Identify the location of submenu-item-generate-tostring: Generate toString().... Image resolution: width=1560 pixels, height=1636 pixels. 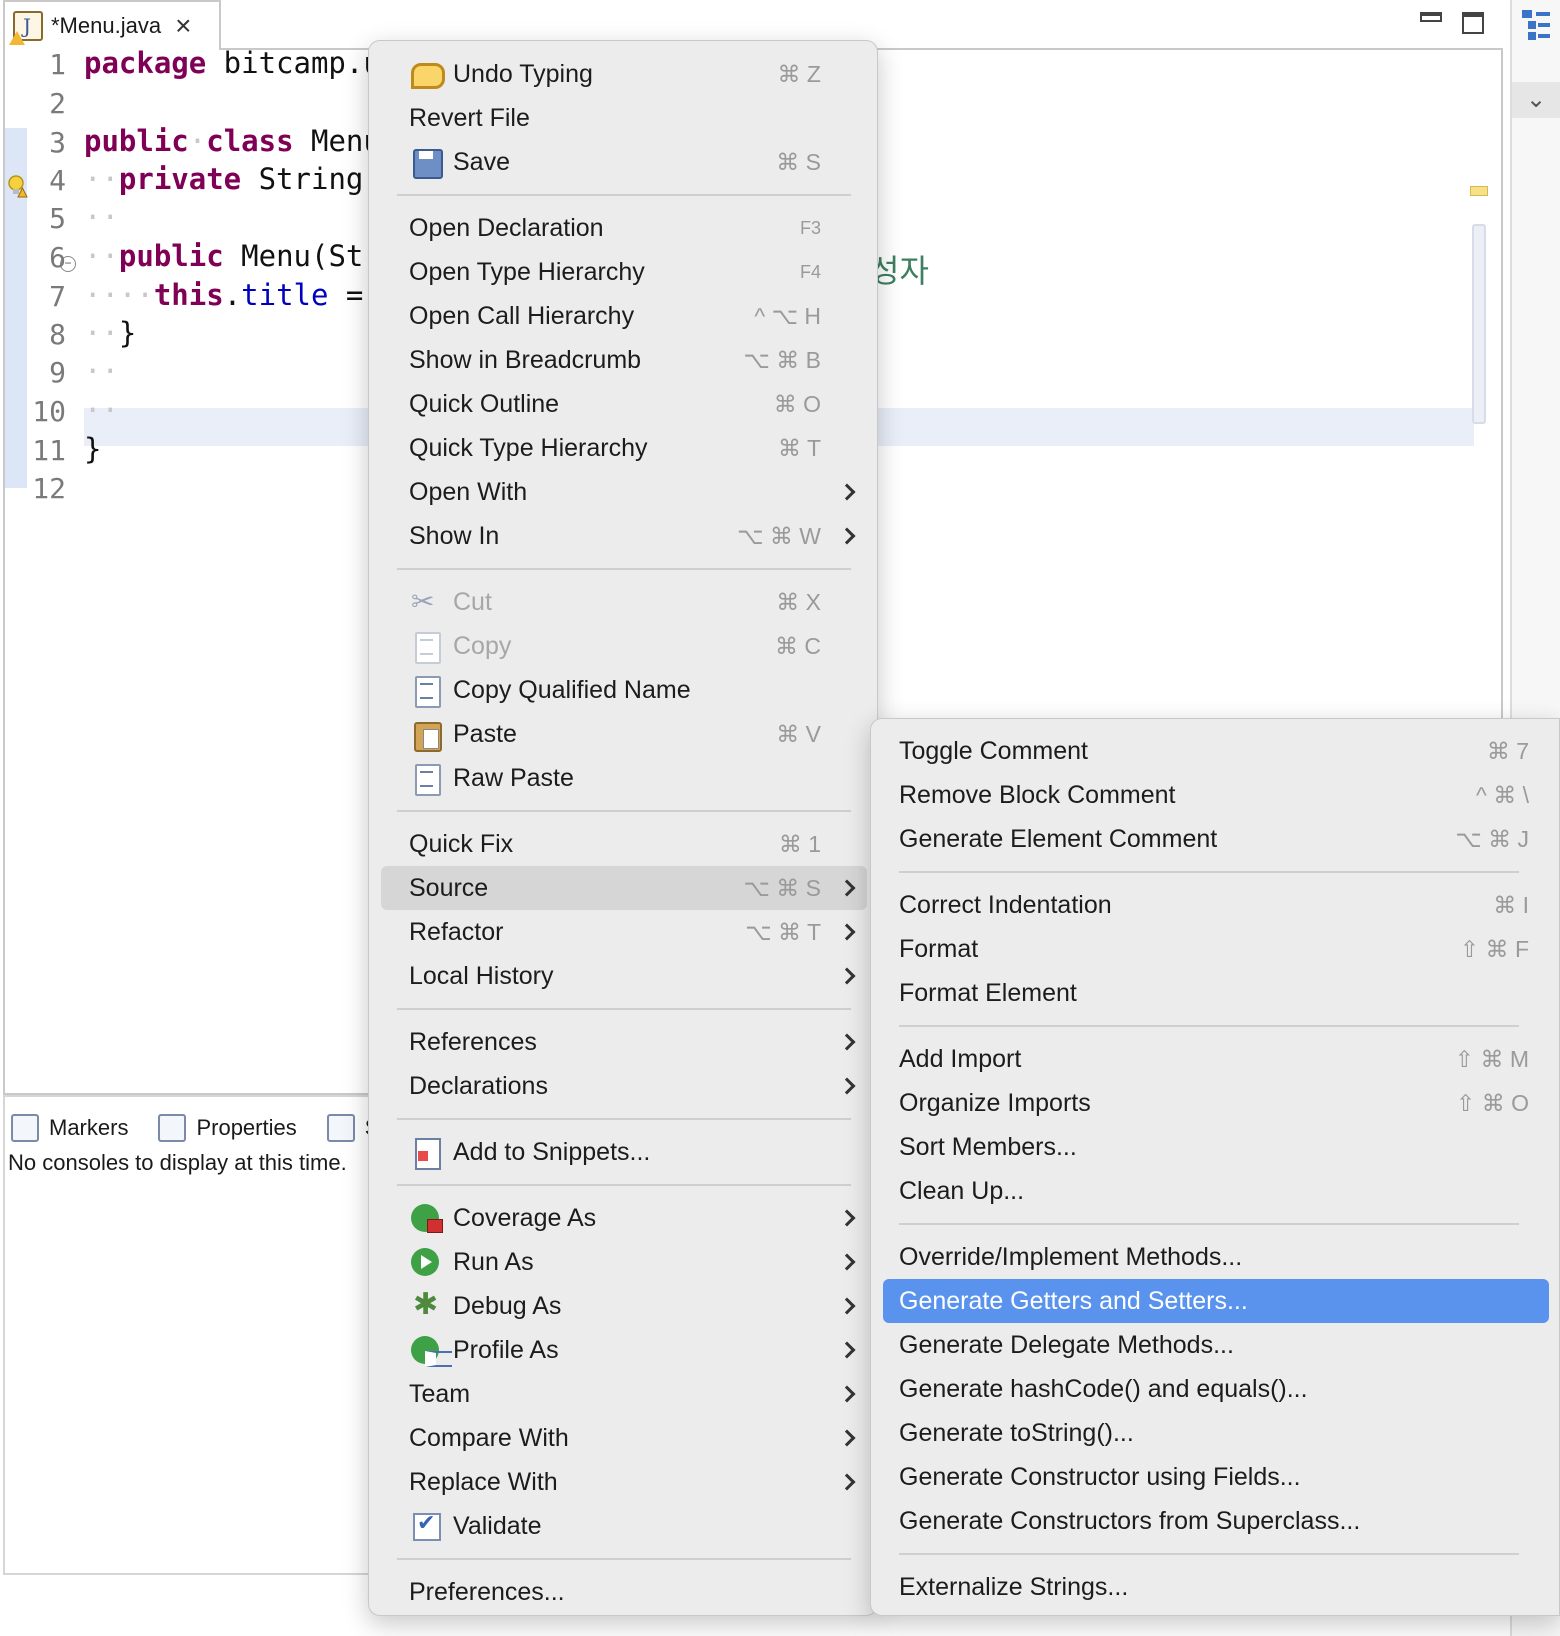
(1216, 1433).